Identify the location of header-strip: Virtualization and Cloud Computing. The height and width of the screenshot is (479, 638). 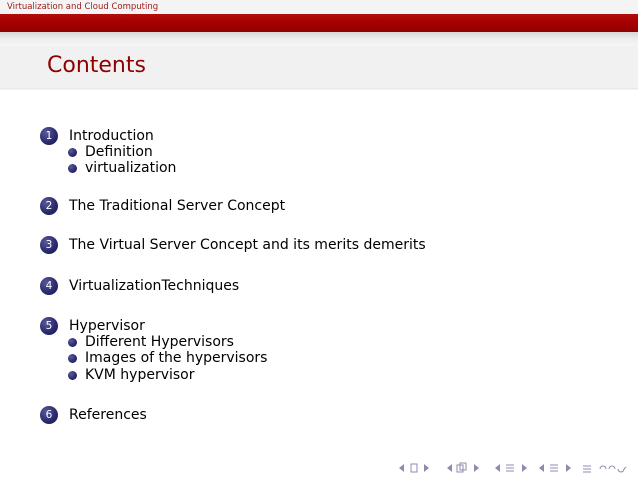
(319, 7).